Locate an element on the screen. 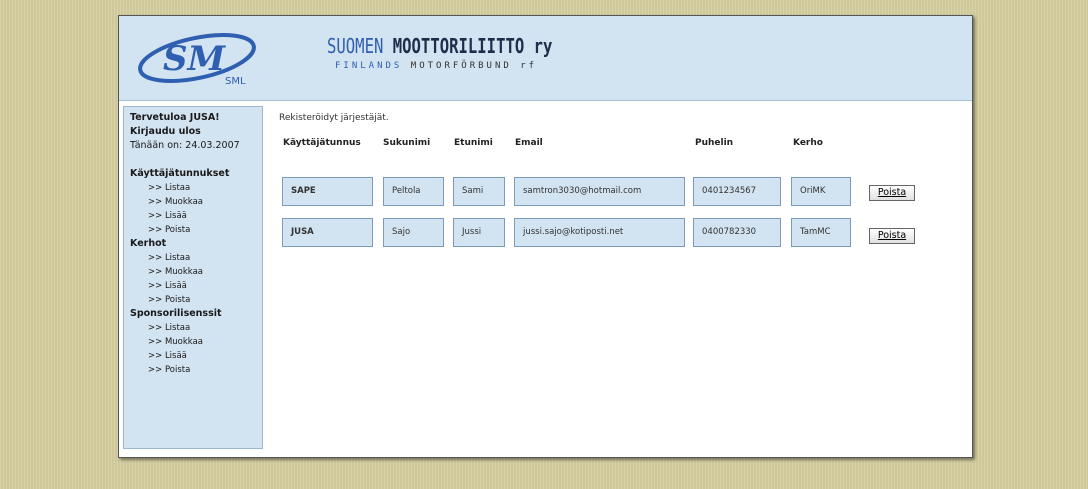 This screenshot has height=489, width=1088. cell-phone: 0401234567 is located at coordinates (737, 191).